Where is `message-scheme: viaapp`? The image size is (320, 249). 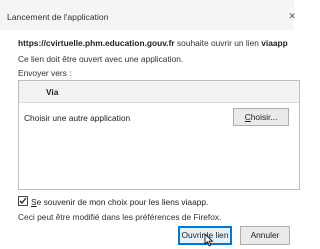
message-scheme: viaapp is located at coordinates (274, 43).